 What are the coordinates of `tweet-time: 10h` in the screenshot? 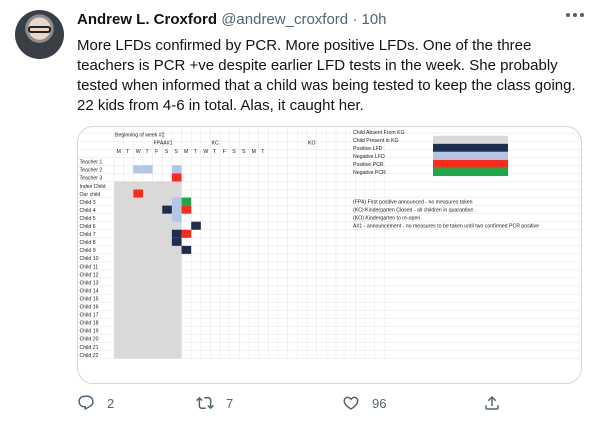 It's located at (373, 19).